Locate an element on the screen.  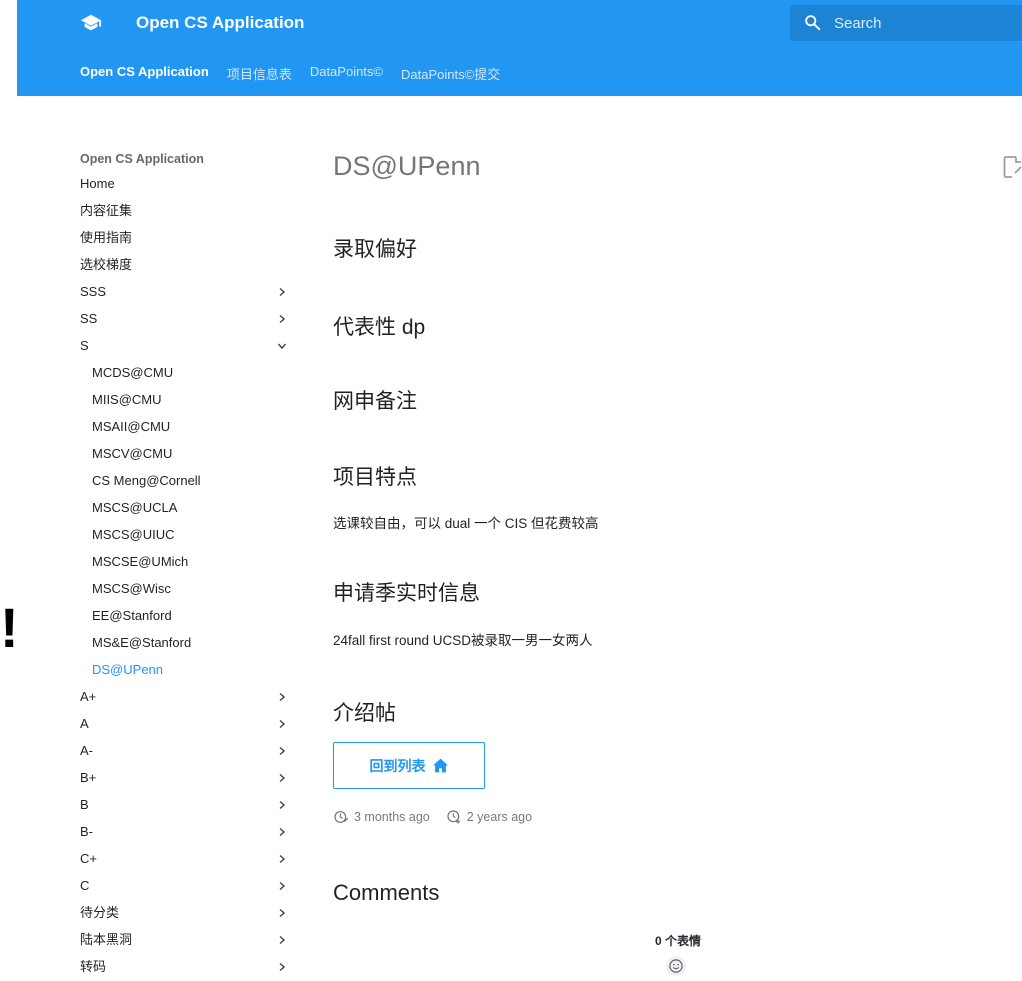
sidebar-item-label: B+ is located at coordinates (88, 777).